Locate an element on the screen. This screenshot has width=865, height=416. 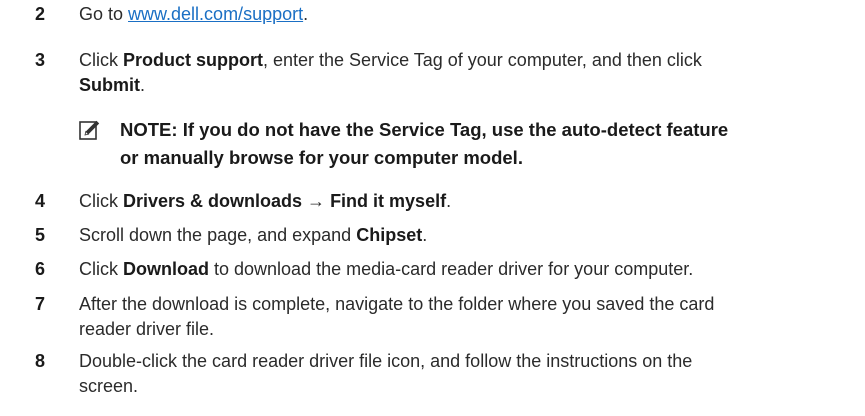
pencil-note-icon is located at coordinates (89, 130).